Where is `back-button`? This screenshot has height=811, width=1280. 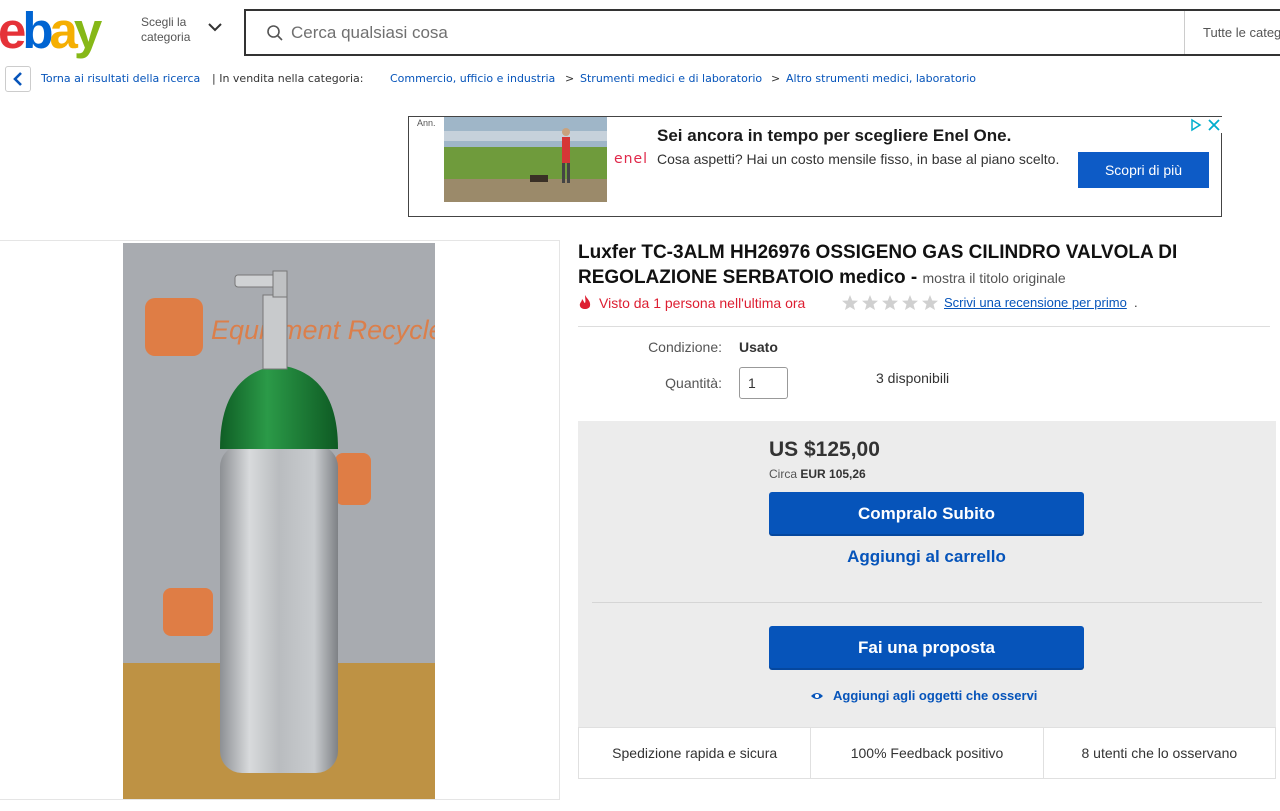
back-button is located at coordinates (18, 79).